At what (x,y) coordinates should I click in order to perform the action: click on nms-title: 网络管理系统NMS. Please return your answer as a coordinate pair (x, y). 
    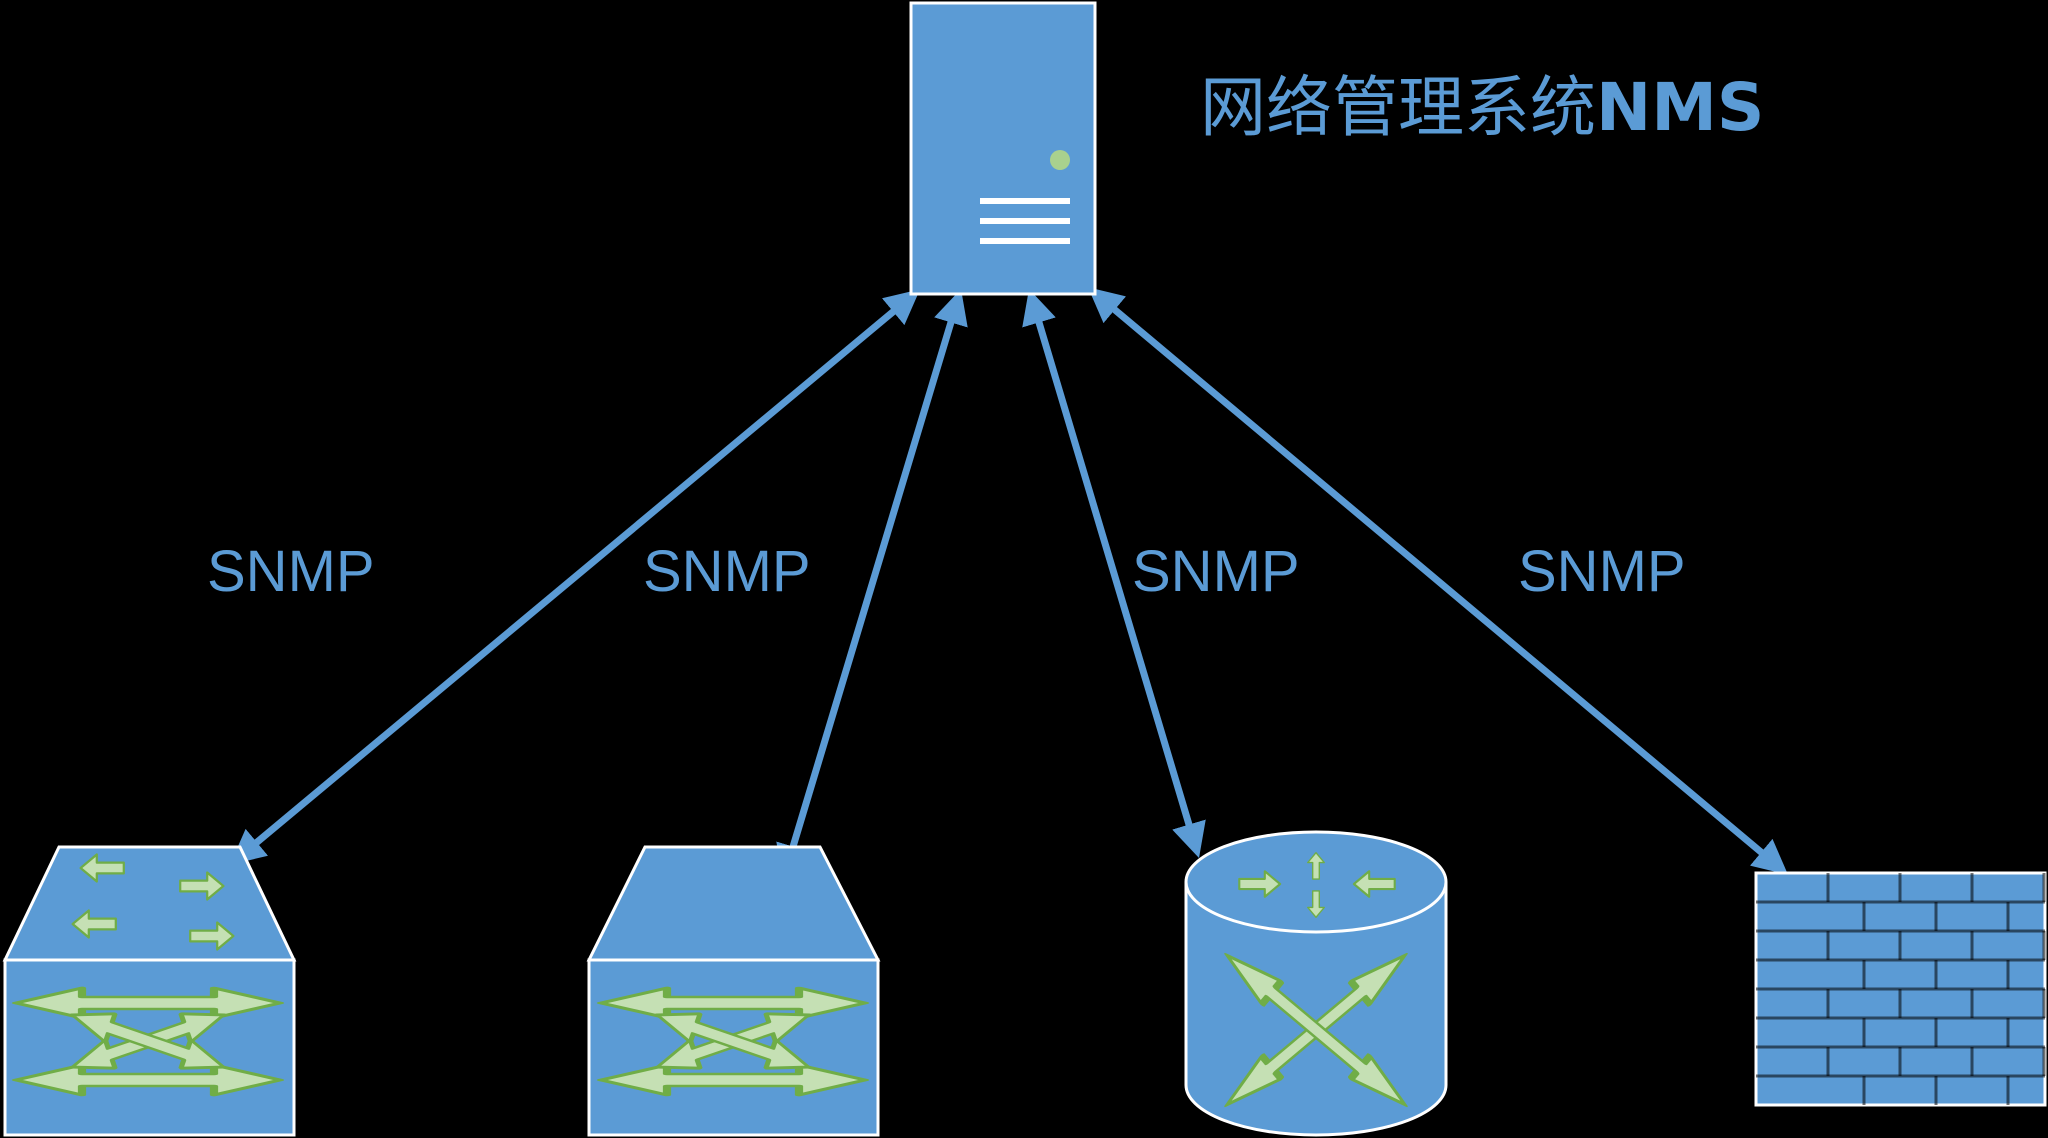
    Looking at the image, I should click on (1482, 107).